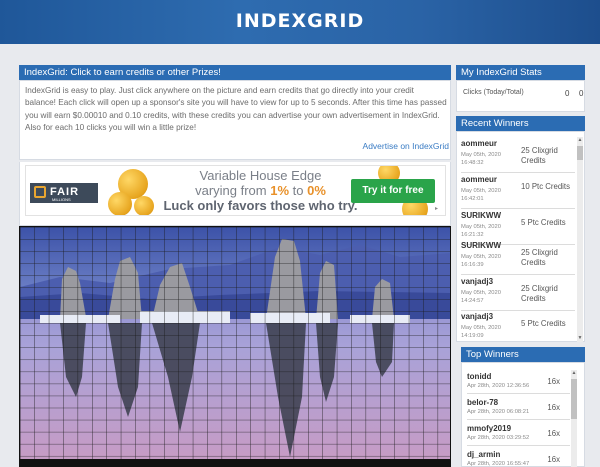 This screenshot has width=600, height=467. Describe the element at coordinates (523, 354) in the screenshot. I see `top-winners-title: Top Winners` at that location.